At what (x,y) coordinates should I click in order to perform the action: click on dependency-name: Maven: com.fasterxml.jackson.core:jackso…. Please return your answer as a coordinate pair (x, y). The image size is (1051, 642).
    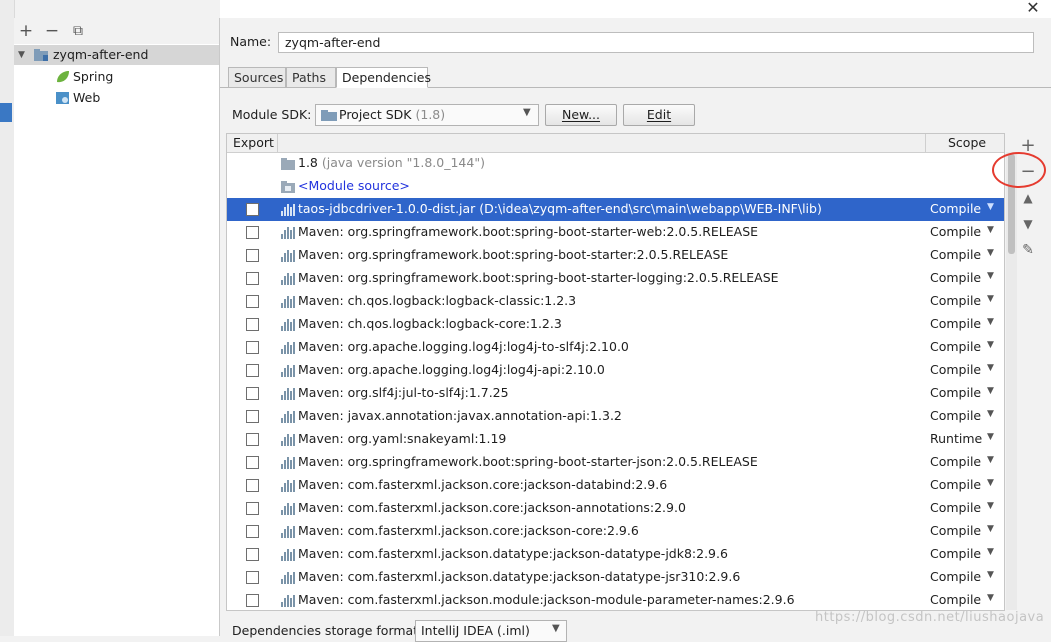
    Looking at the image, I should click on (468, 530).